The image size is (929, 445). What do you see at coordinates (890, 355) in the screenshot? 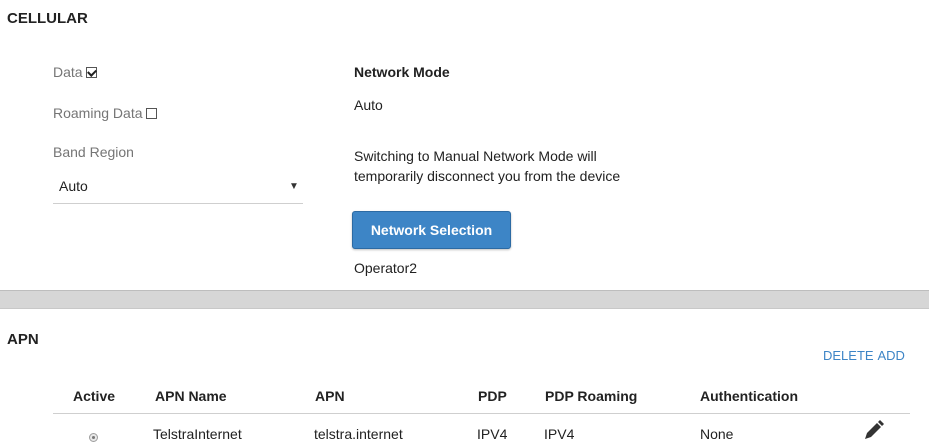
I see `add-button: ADD` at bounding box center [890, 355].